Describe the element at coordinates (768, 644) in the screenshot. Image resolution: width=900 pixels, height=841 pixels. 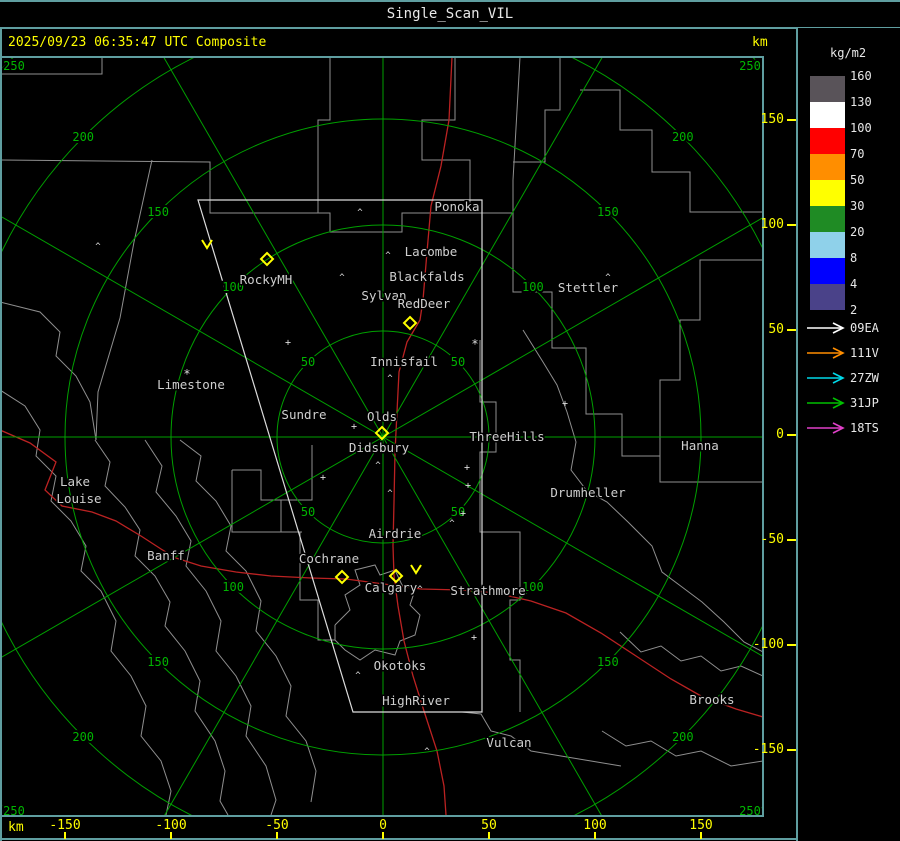
I see `right-axis-tick-label: -100` at that location.